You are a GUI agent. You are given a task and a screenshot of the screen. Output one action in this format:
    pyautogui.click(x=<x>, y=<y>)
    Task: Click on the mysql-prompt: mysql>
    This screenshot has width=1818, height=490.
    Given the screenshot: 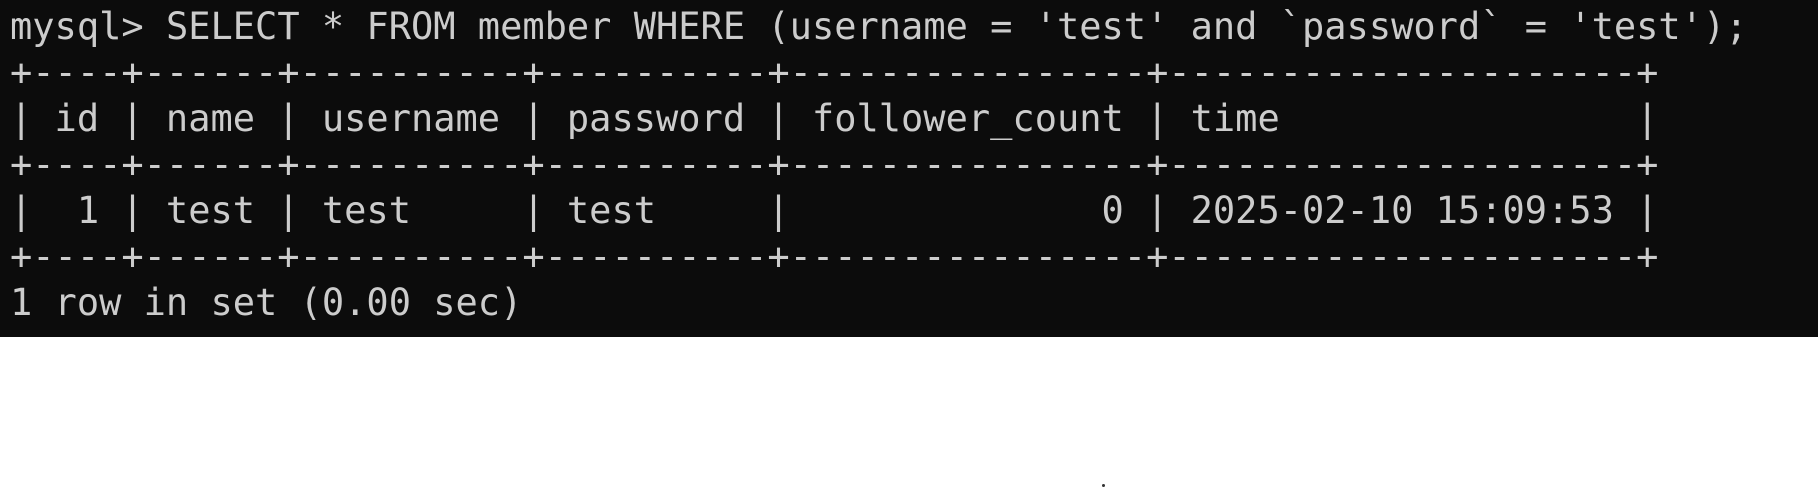 What is the action you would take?
    pyautogui.click(x=88, y=26)
    